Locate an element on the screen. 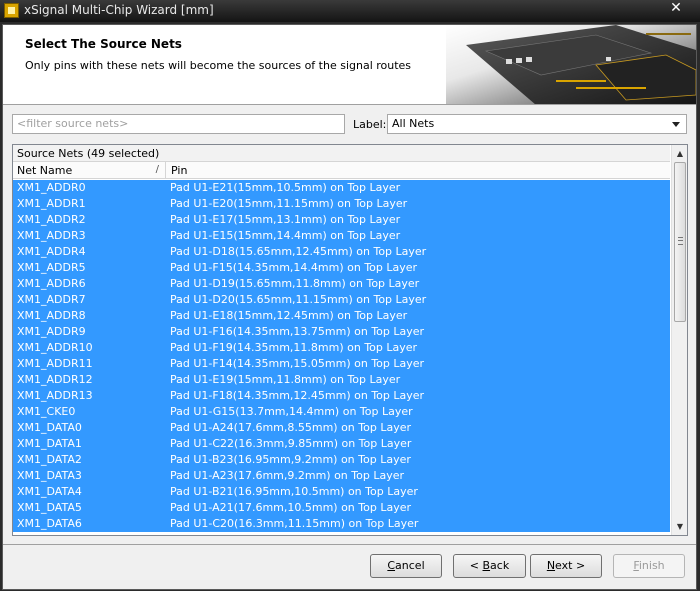  scrollbar-thumb is located at coordinates (680, 242).